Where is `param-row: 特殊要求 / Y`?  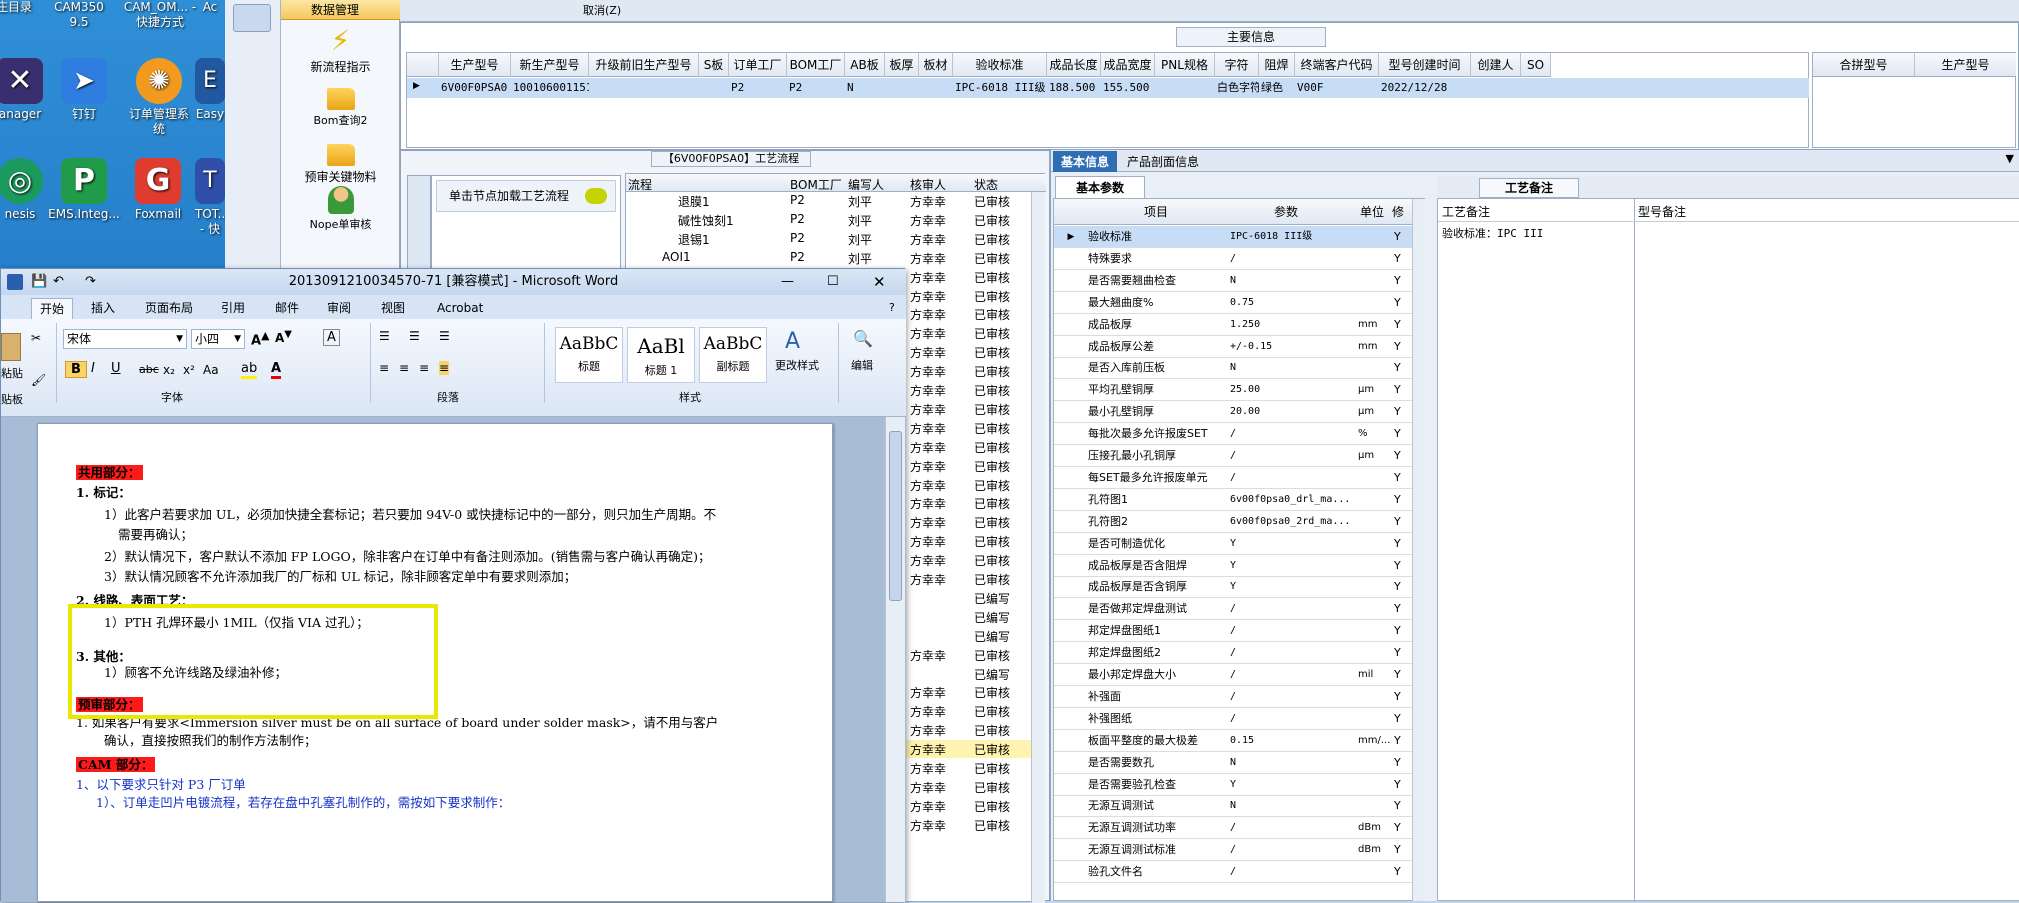 param-row: 特殊要求 / Y is located at coordinates (1233, 259).